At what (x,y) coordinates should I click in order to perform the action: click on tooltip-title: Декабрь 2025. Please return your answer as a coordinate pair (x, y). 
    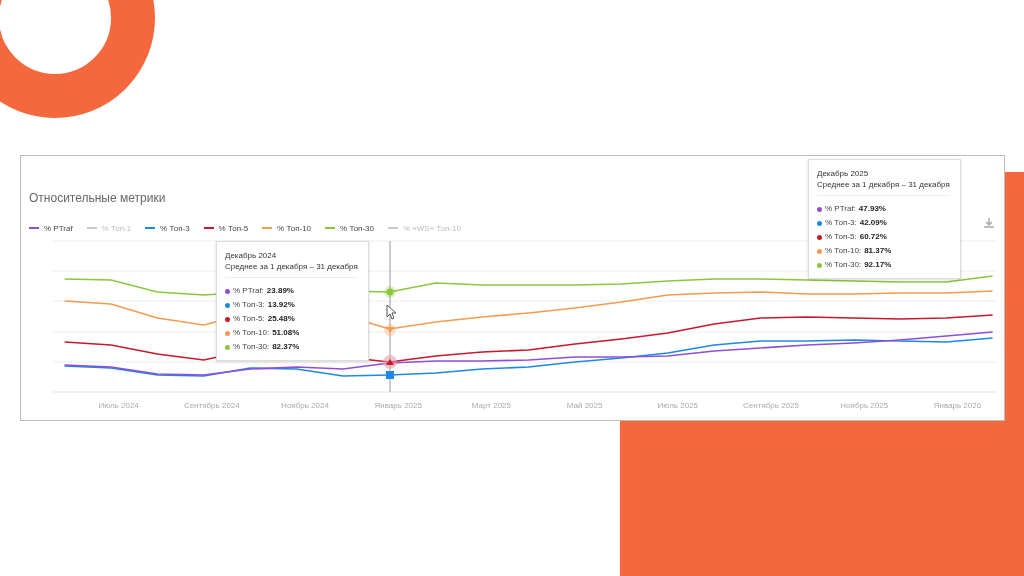
    Looking at the image, I should click on (843, 173).